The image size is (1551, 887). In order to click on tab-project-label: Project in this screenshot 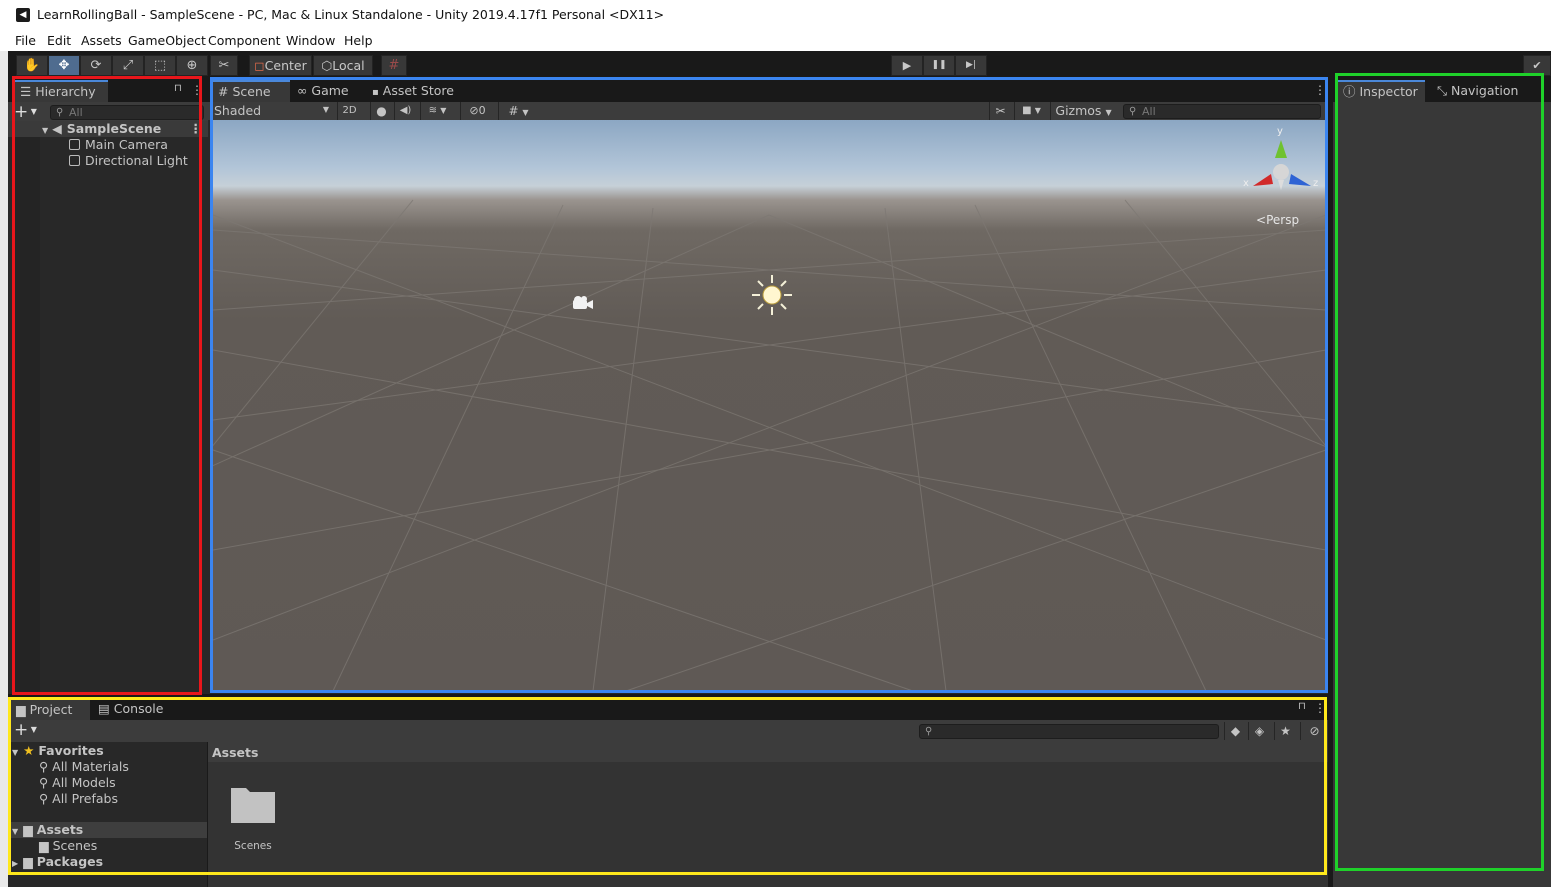, I will do `click(51, 709)`.